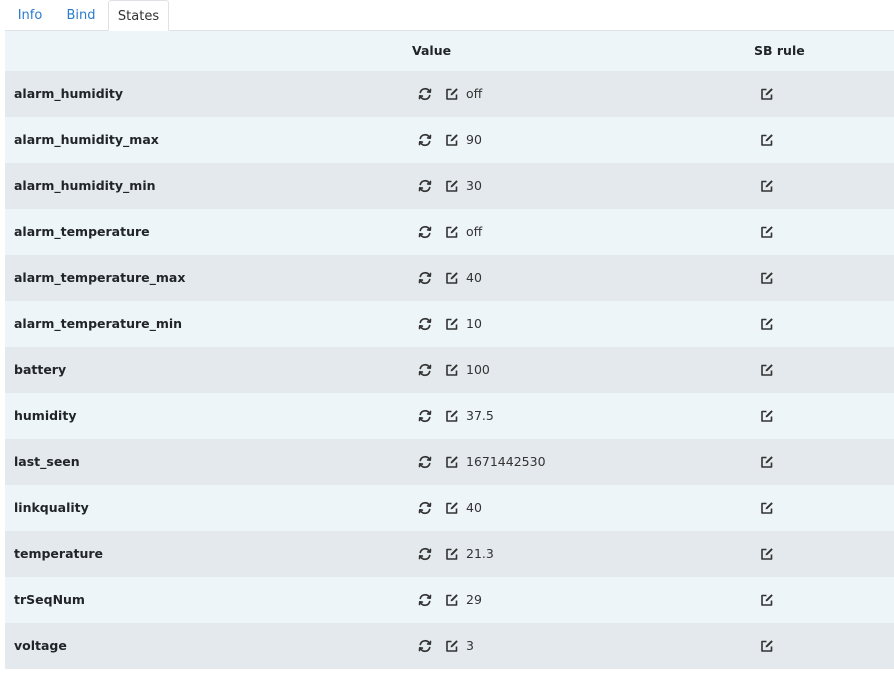 Image resolution: width=894 pixels, height=673 pixels. I want to click on table-row: temperature 21.3, so click(449, 554).